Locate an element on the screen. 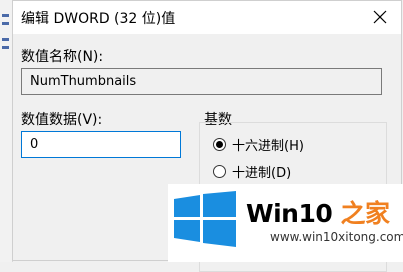 The width and height of the screenshot is (403, 272). radio-decimal-label: 十进制(D) is located at coordinates (262, 173).